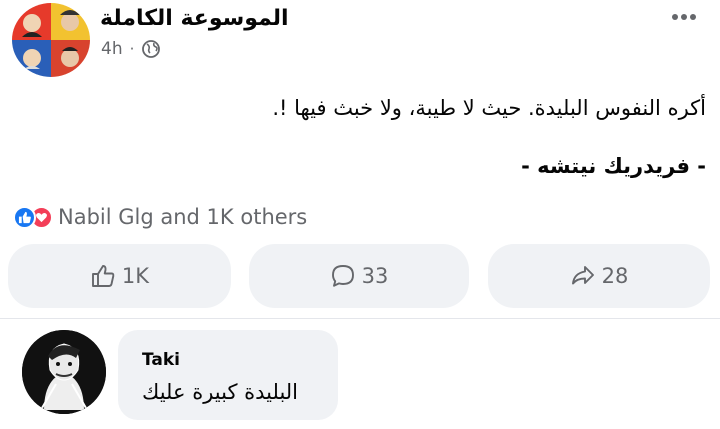 This screenshot has width=720, height=429. Describe the element at coordinates (24, 217) in the screenshot. I see `like-icon` at that location.